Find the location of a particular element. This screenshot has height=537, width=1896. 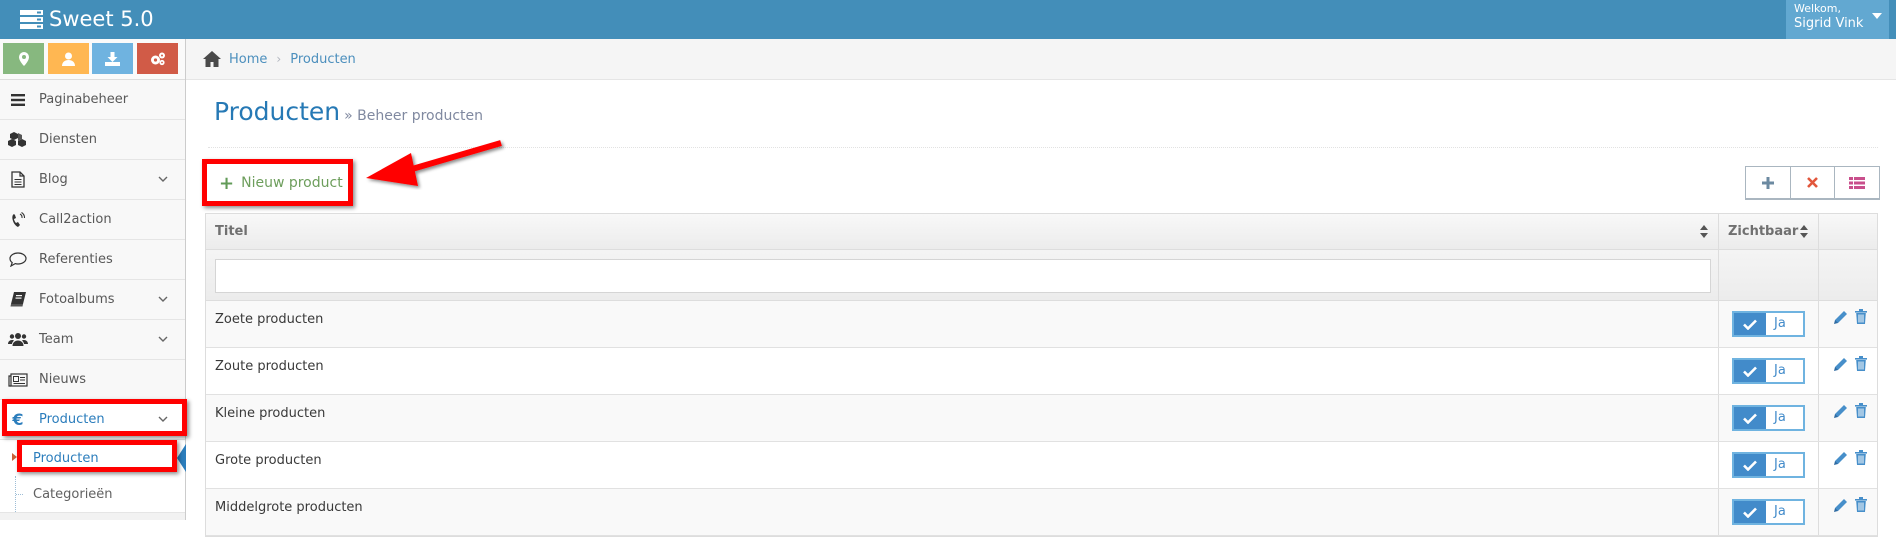

top-navbar: Sweet 5.0 Welkom, Sigrid Vink is located at coordinates (948, 19).